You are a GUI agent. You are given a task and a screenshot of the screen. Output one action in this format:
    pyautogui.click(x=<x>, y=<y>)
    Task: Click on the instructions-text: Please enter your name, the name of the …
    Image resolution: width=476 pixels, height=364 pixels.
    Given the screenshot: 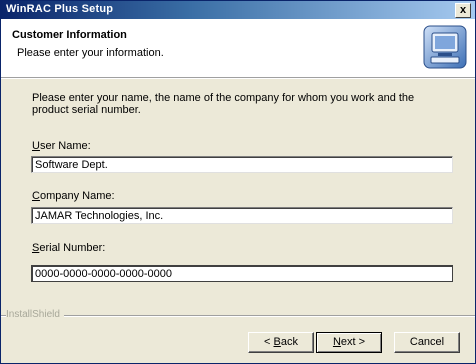 What is the action you would take?
    pyautogui.click(x=223, y=104)
    